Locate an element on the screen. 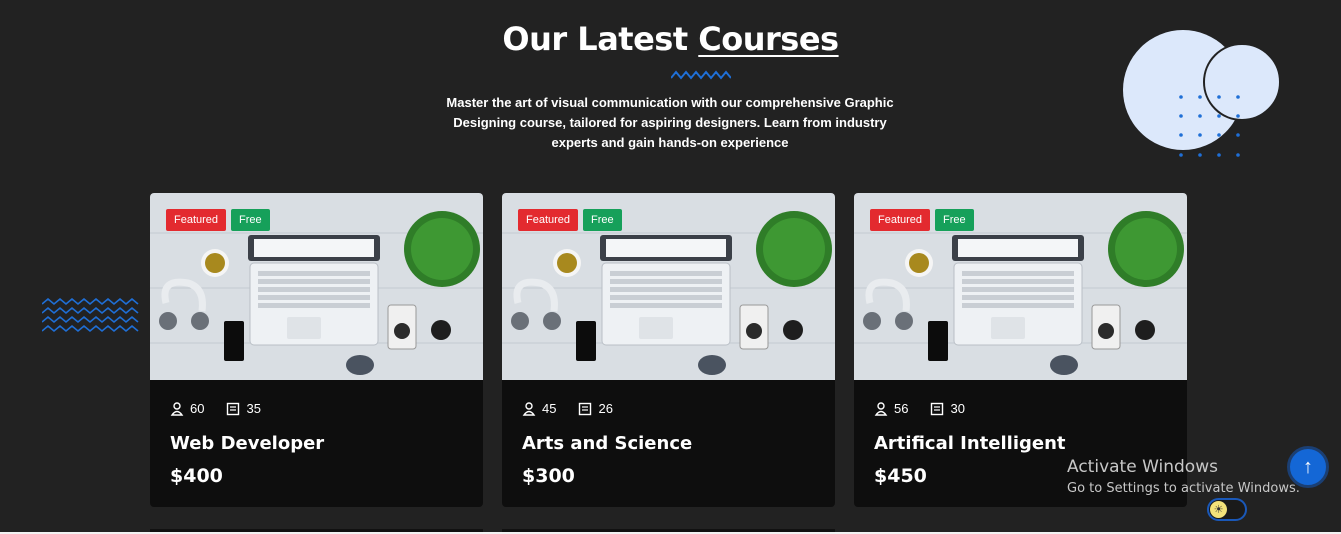 The width and height of the screenshot is (1341, 534). cloud-decoration is located at coordinates (1202, 93).